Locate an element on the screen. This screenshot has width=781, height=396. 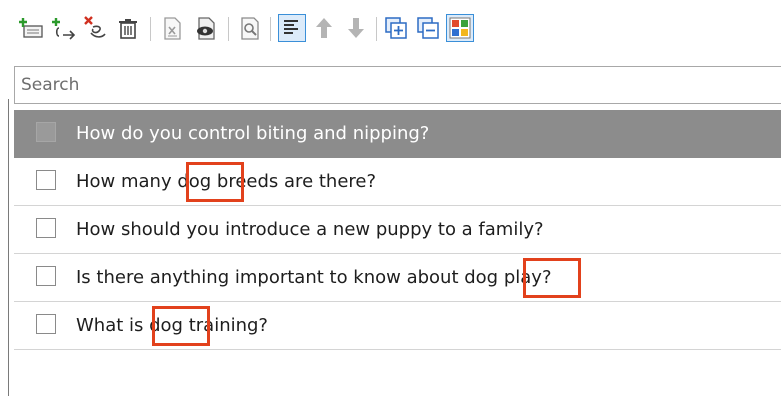
question-row: How do you control biting and nipping? is located at coordinates (397, 134).